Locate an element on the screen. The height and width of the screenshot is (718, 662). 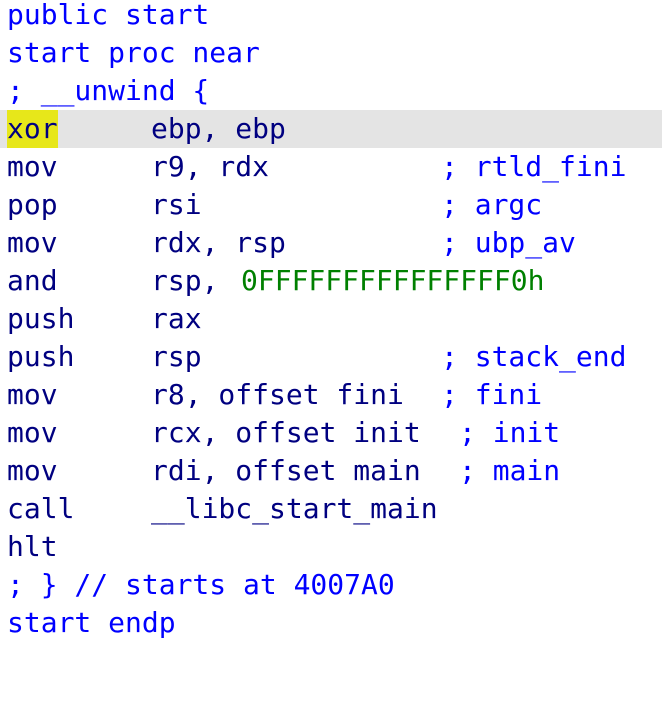
instruction-line: mov rdi, offset main ; main is located at coordinates (331, 471).